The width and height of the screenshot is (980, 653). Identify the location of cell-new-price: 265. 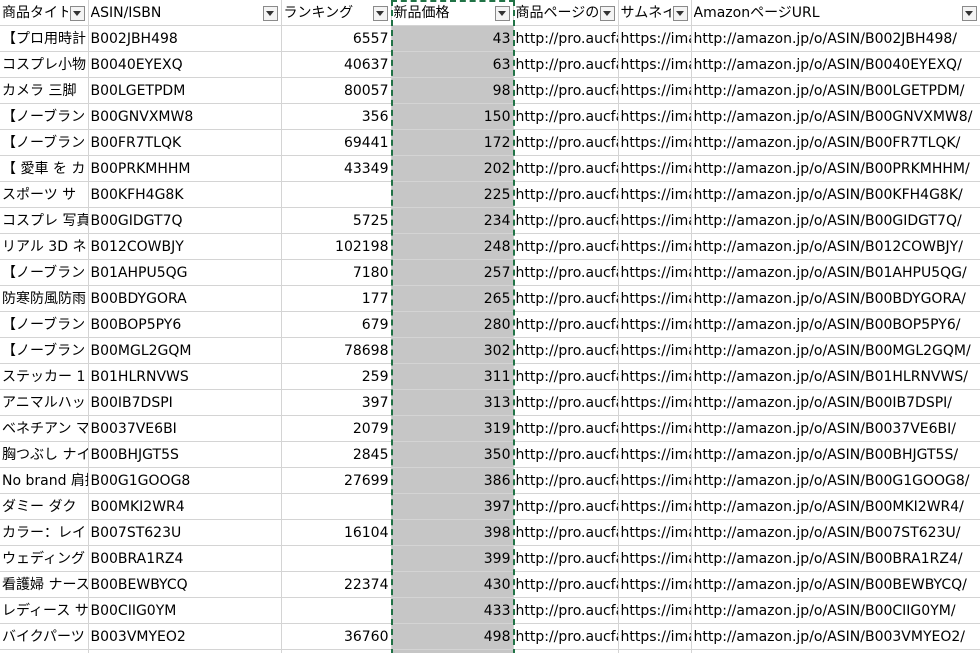
(452, 298).